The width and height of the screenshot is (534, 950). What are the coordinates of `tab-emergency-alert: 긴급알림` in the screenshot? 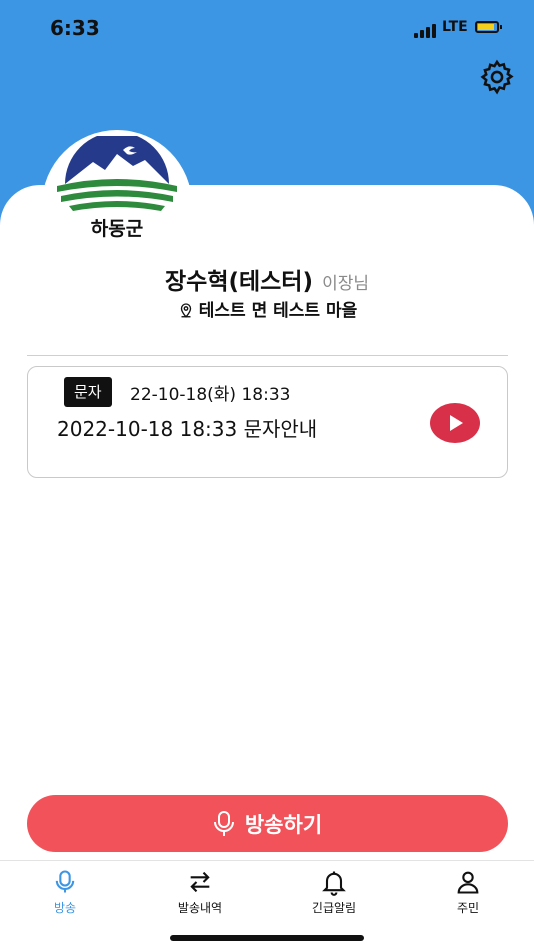 It's located at (334, 892).